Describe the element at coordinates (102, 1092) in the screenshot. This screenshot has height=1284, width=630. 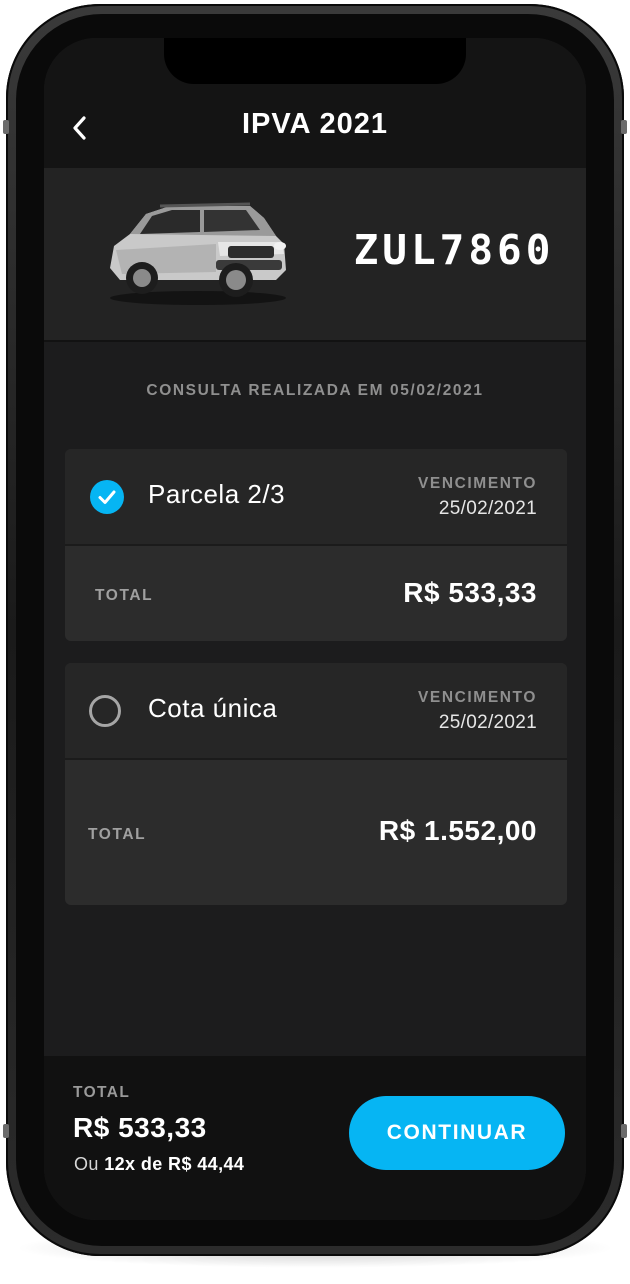
I see `footer-total-label: TOTAL` at that location.